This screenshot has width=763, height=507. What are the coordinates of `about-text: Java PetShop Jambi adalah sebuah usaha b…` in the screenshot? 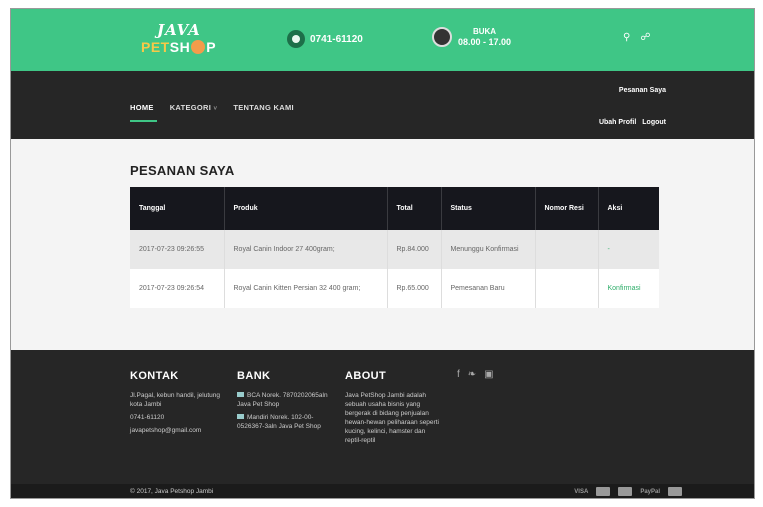 It's located at (392, 418).